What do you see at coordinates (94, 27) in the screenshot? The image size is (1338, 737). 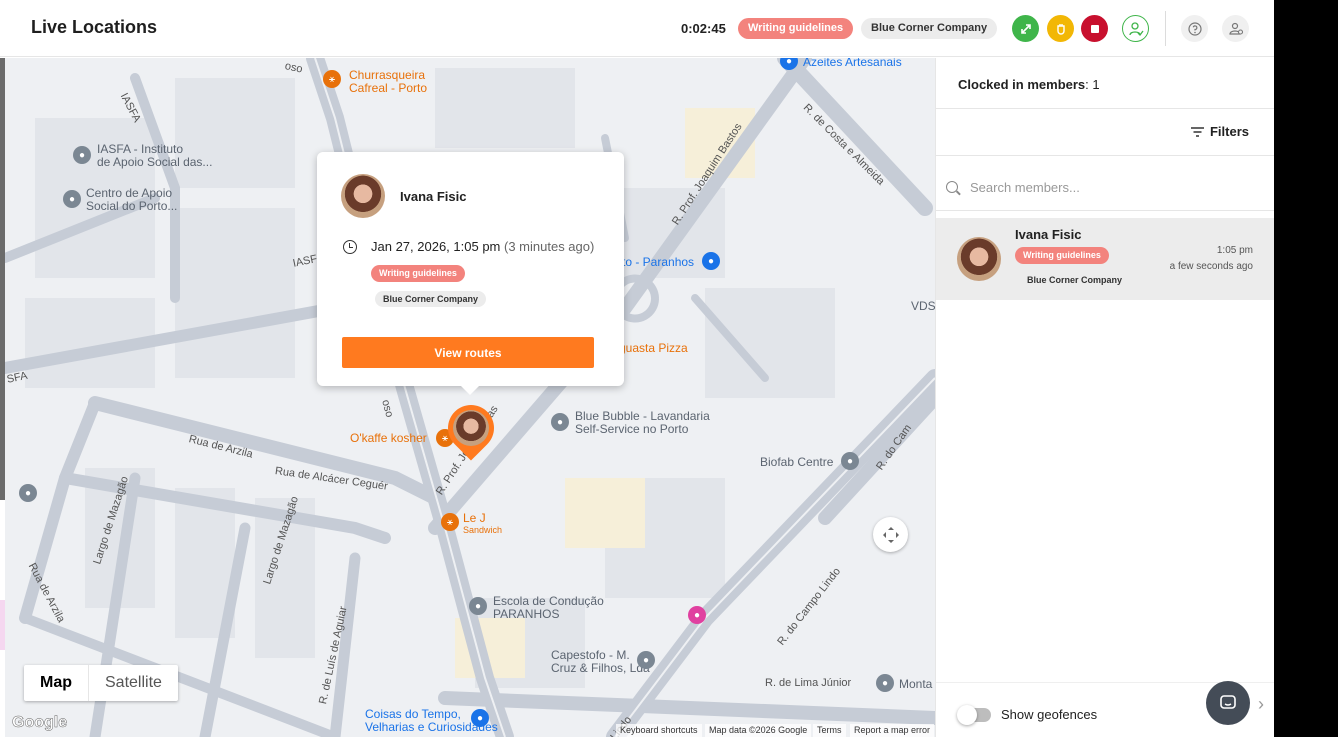 I see `page-title: Live Locations` at bounding box center [94, 27].